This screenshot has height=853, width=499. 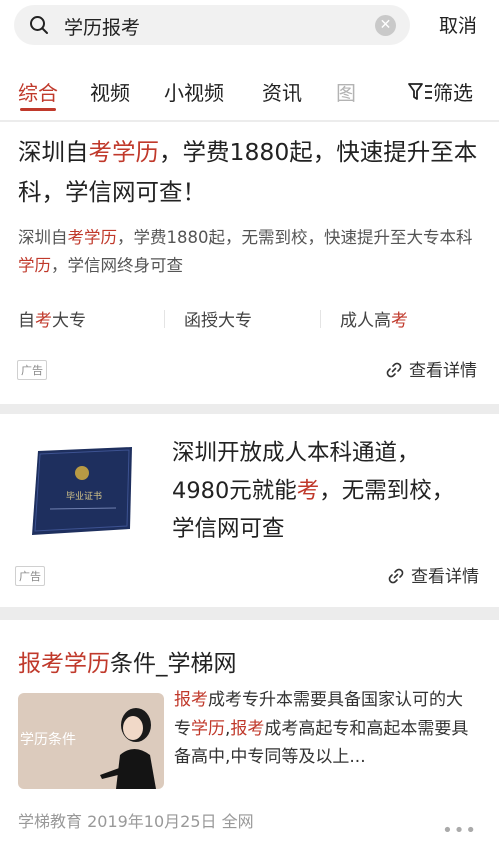 What do you see at coordinates (212, 25) in the screenshot?
I see `search-input: 学历报考 ✕` at bounding box center [212, 25].